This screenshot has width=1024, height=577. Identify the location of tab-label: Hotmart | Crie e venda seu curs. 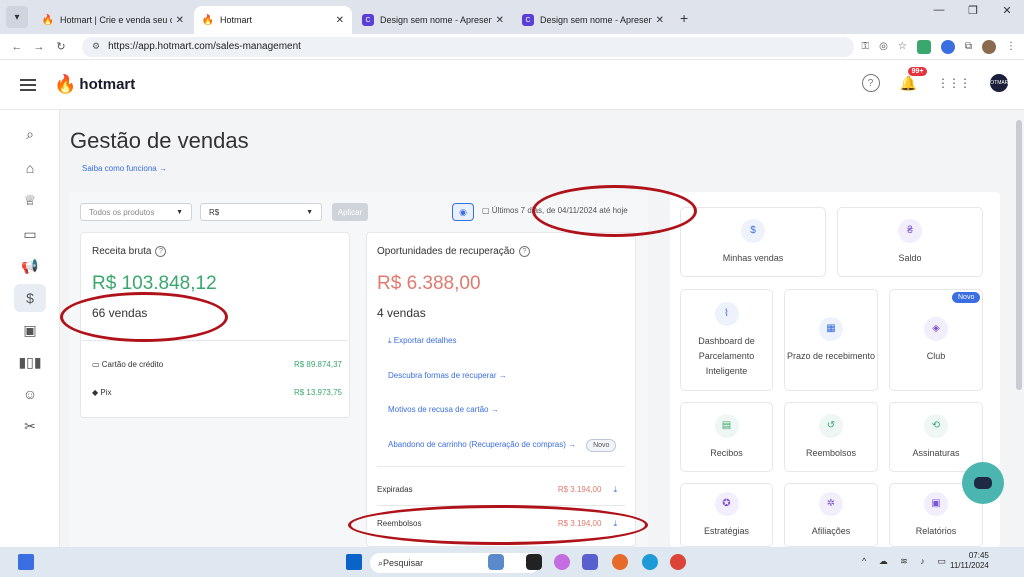
(116, 20).